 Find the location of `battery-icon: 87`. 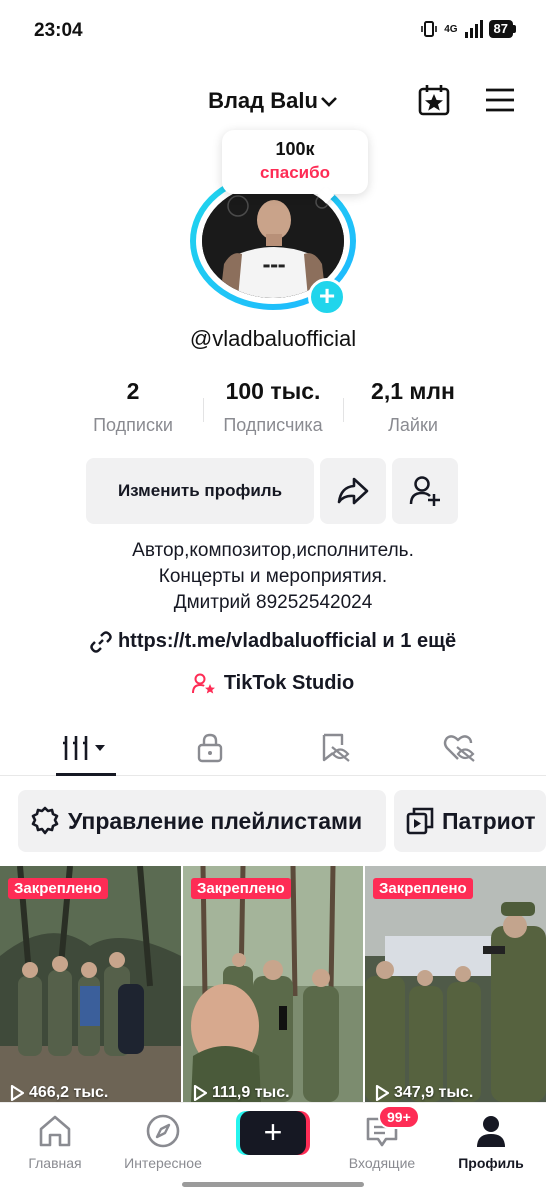

battery-icon: 87 is located at coordinates (502, 29).